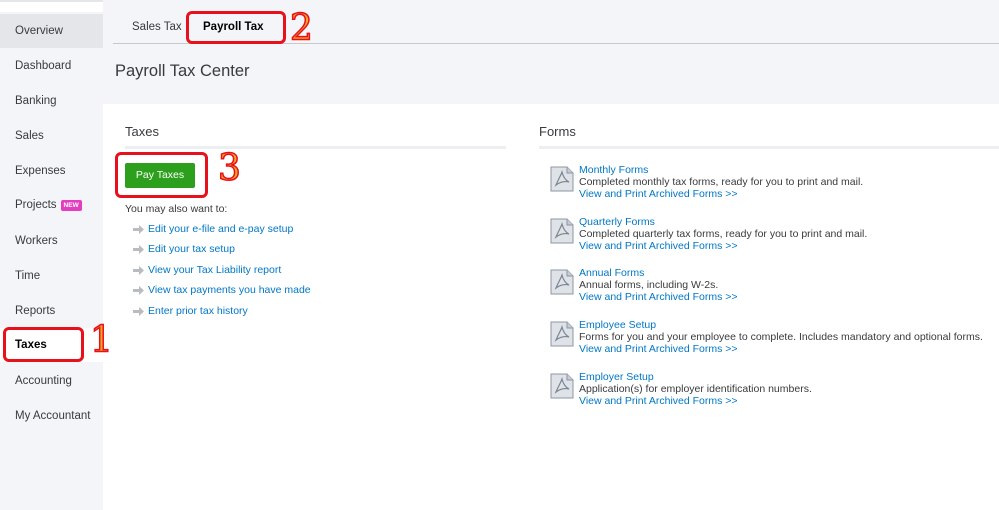 This screenshot has width=999, height=510. Describe the element at coordinates (35, 311) in the screenshot. I see `sidebar-item-label: Reports` at that location.